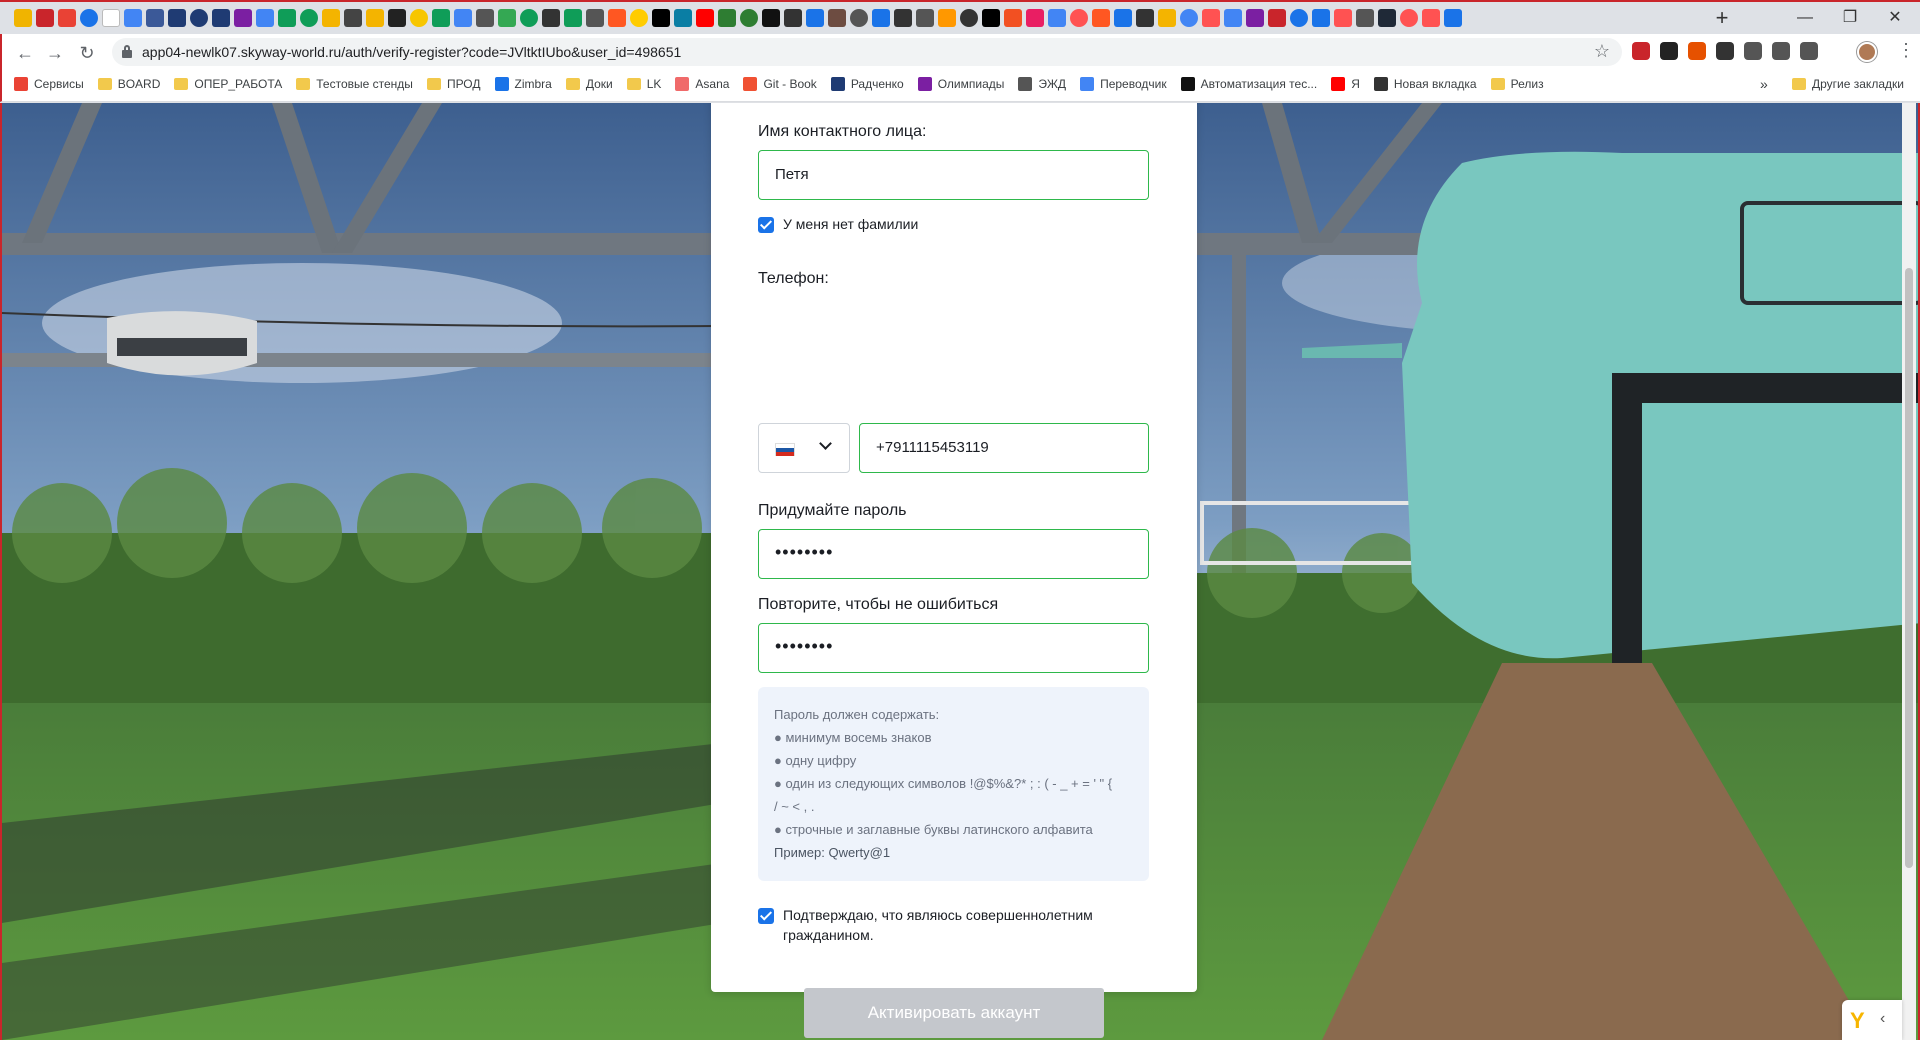 The width and height of the screenshot is (1920, 1040). I want to click on chevron-left-icon: ‹, so click(1882, 1019).